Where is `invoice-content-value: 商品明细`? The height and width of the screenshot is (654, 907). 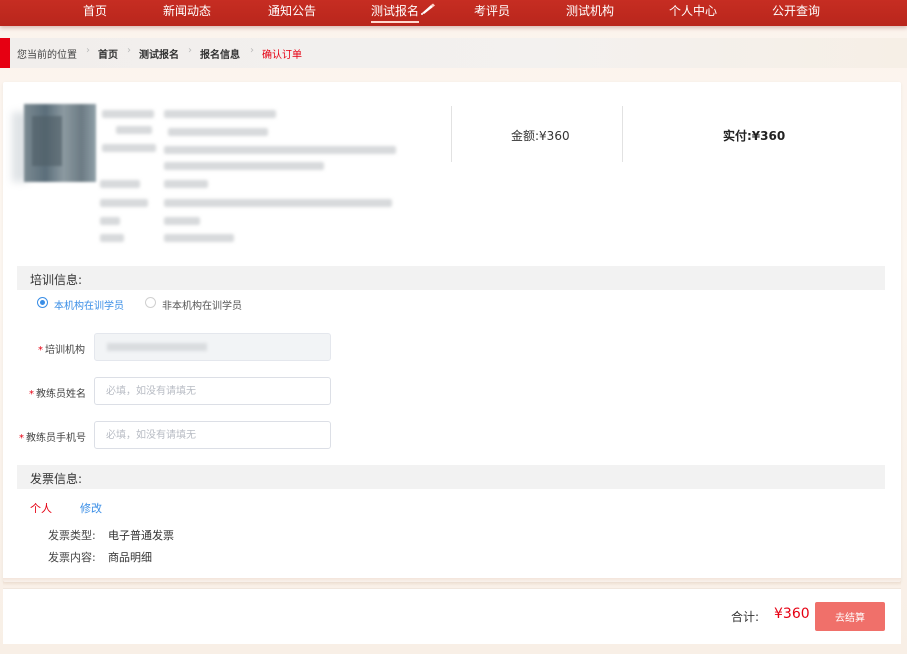
invoice-content-value: 商品明细 is located at coordinates (130, 557).